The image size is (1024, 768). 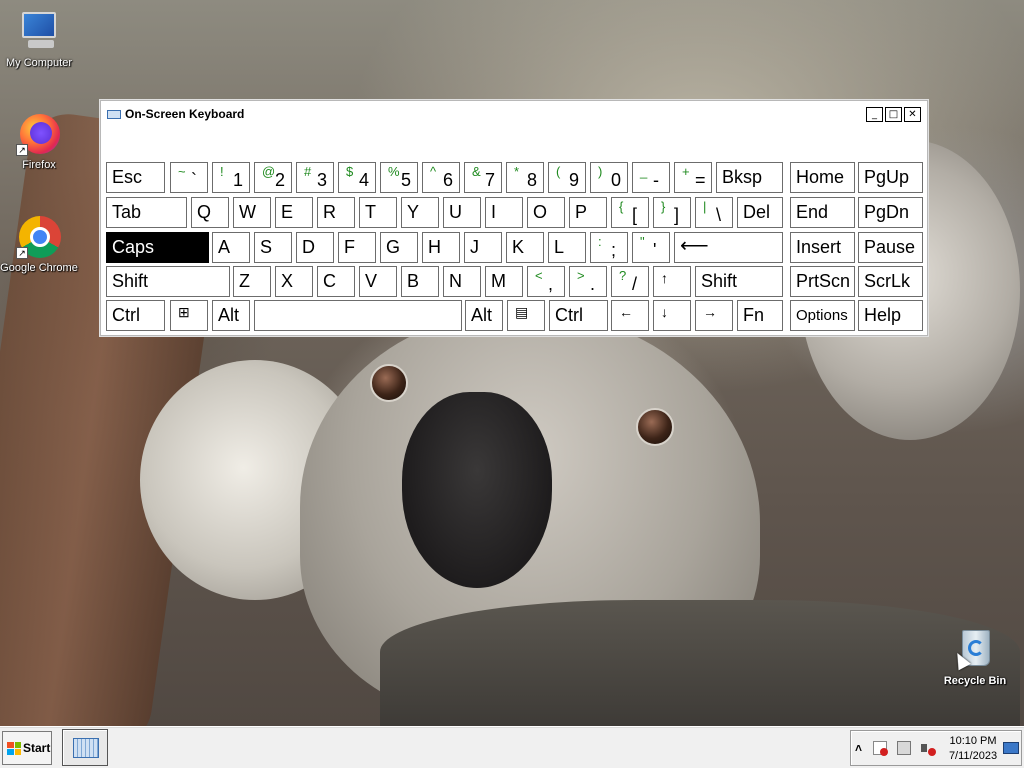 What do you see at coordinates (315, 177) in the screenshot?
I see `key-3: #3` at bounding box center [315, 177].